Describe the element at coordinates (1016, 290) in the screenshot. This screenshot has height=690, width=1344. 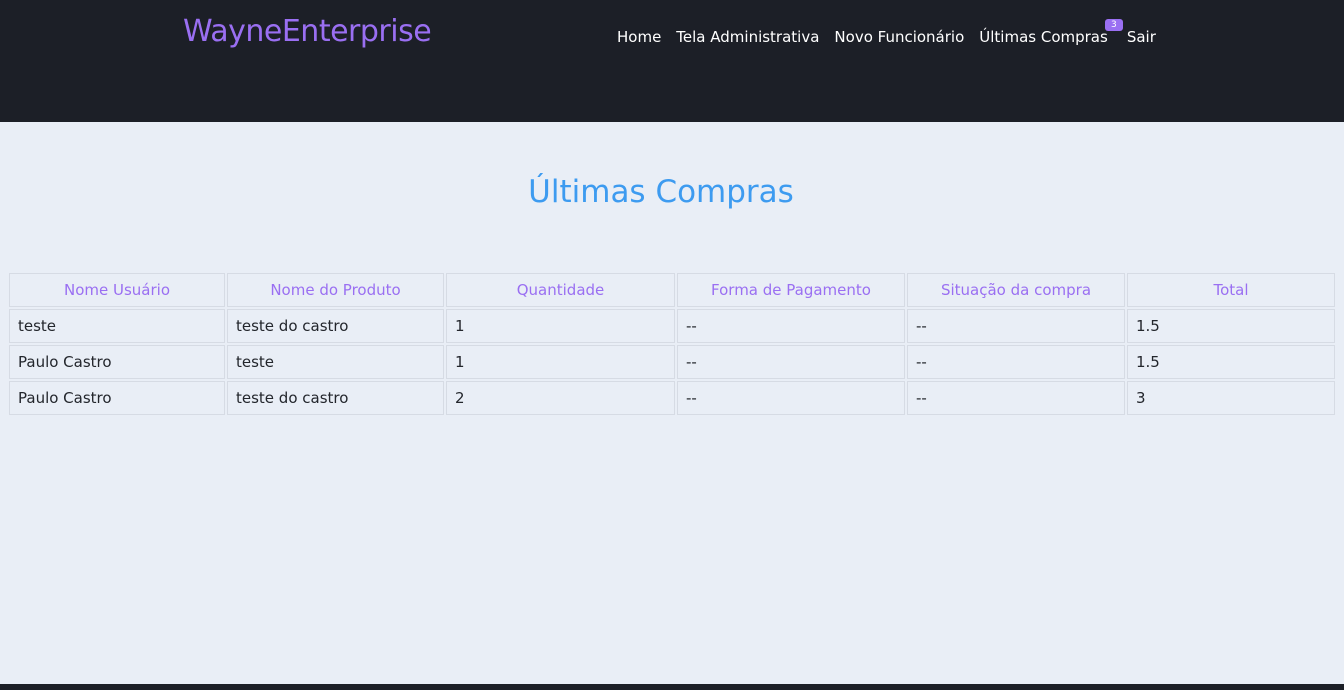
I see `column-header-purchase-status: Situação da compra` at that location.